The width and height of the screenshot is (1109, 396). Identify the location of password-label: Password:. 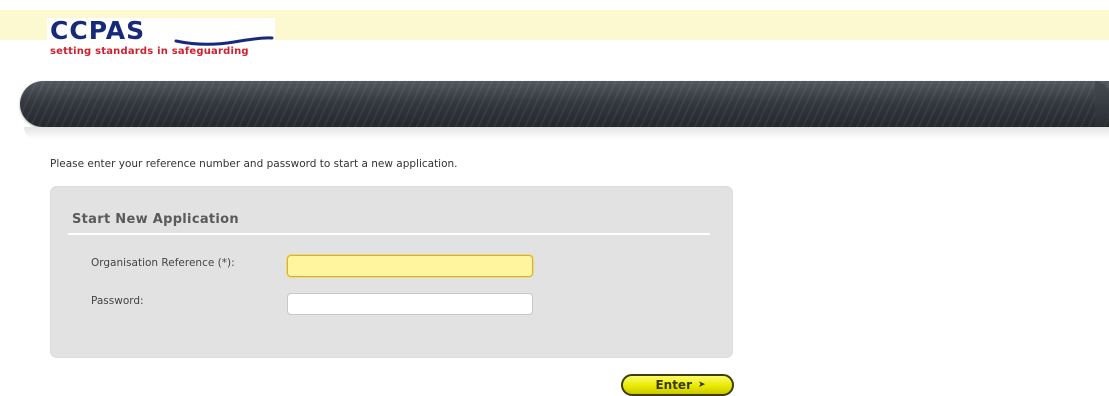
(117, 301).